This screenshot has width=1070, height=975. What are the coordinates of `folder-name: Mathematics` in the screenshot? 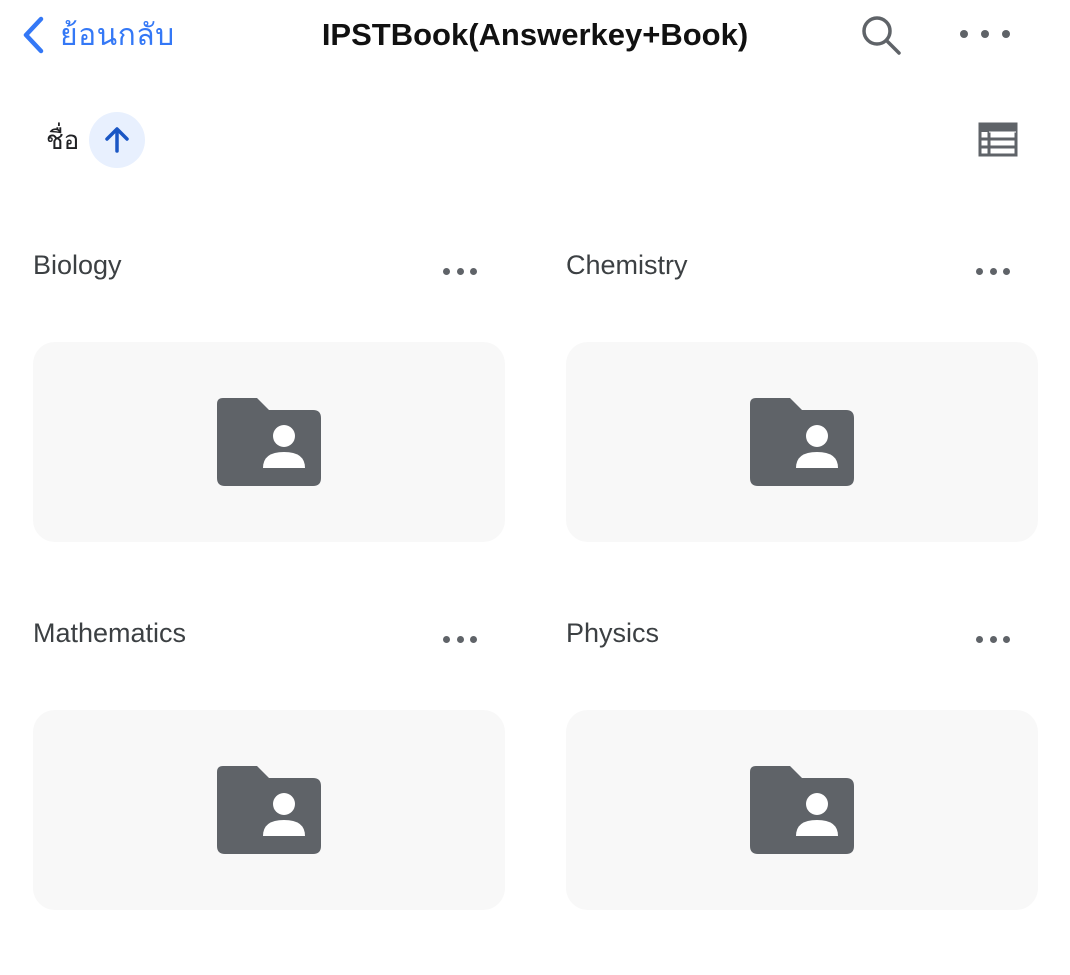 It's located at (110, 633).